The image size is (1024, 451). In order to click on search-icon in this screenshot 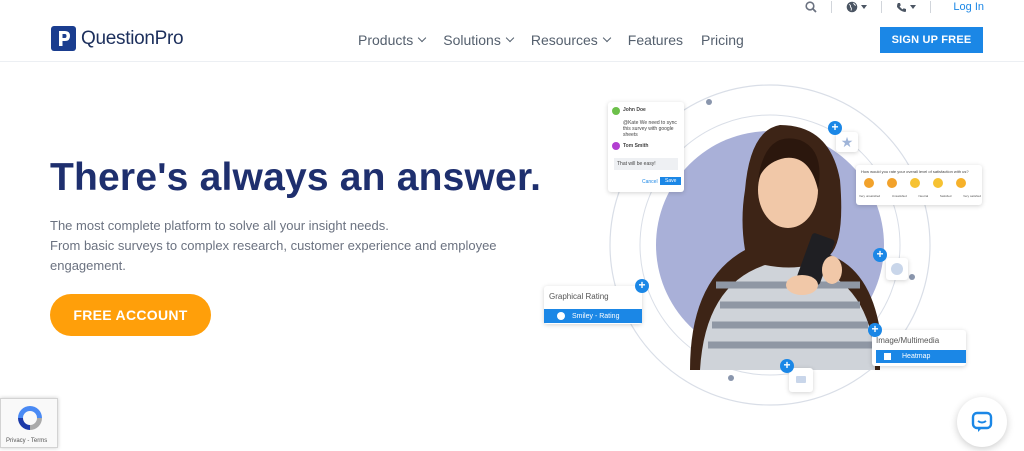, I will do `click(811, 7)`.